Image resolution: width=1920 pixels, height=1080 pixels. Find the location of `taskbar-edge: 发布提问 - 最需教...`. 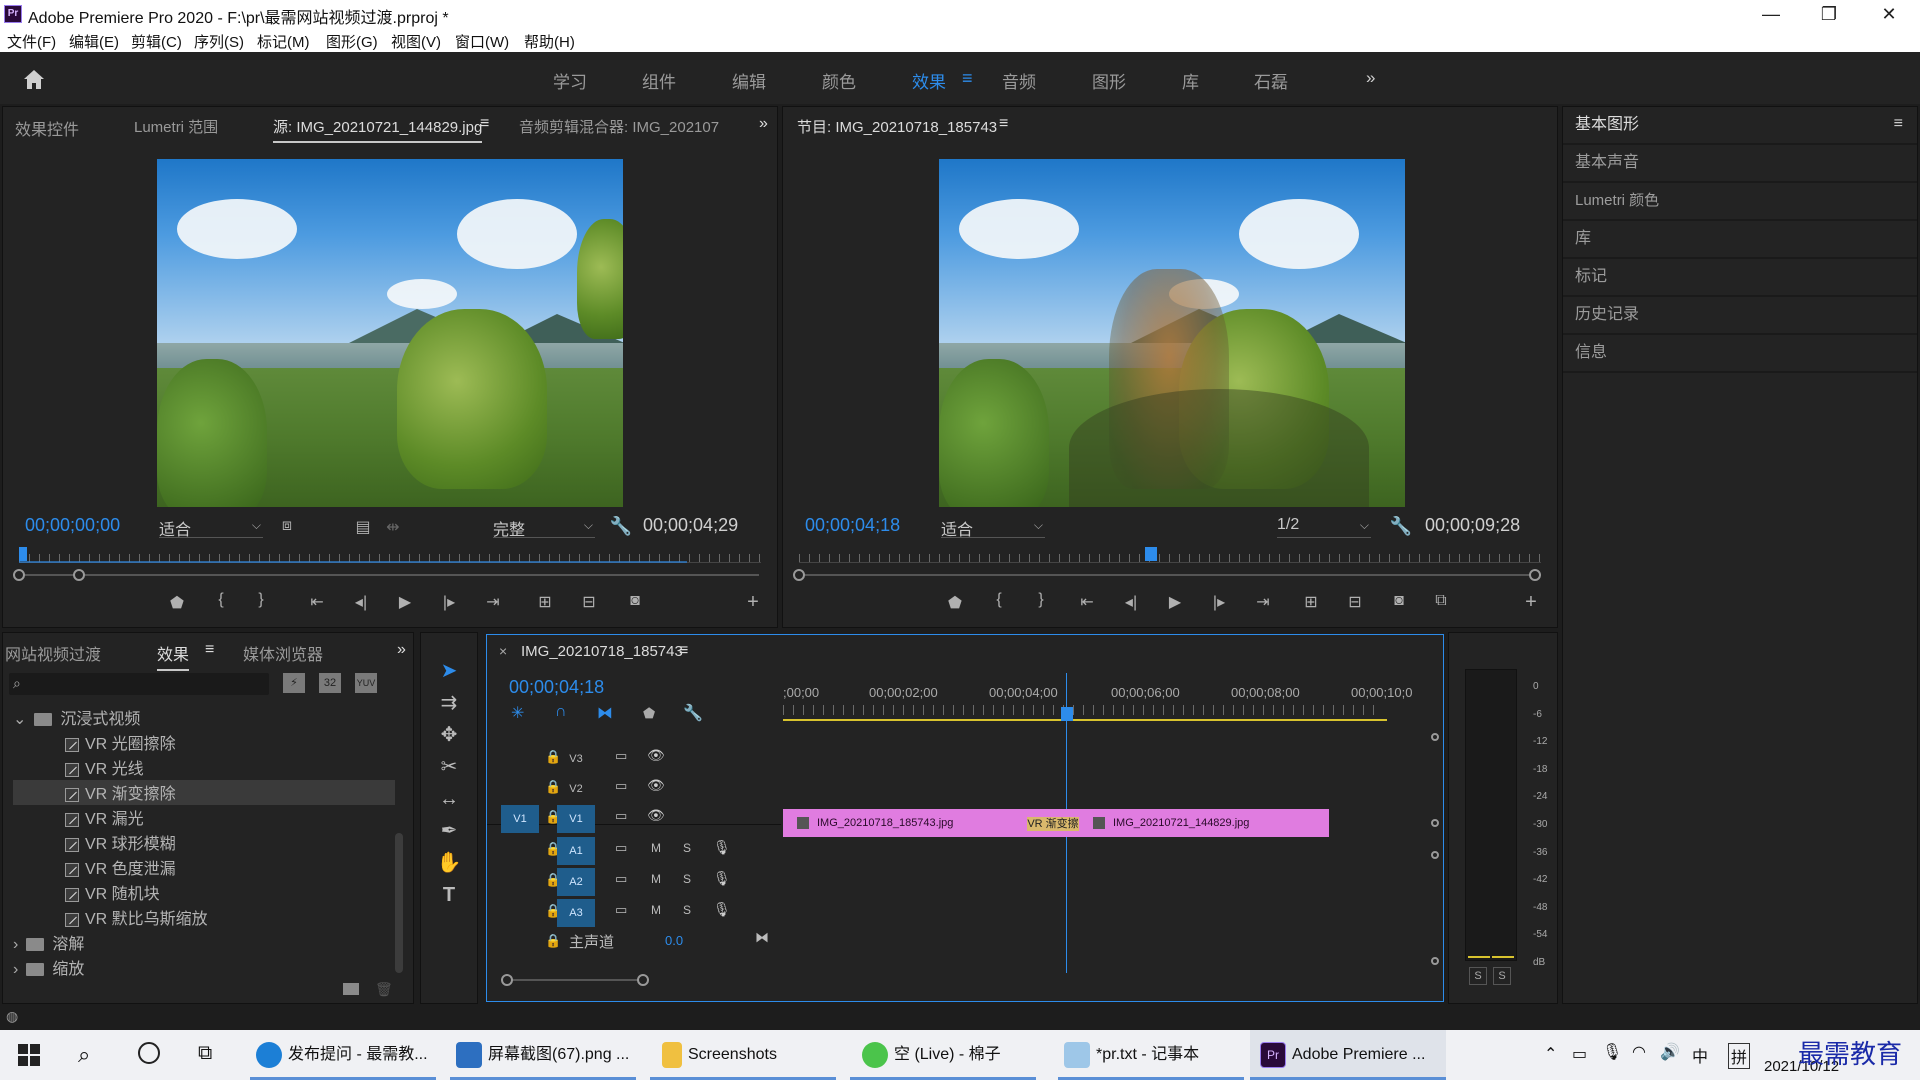

taskbar-edge: 发布提问 - 最需教... is located at coordinates (343, 1055).